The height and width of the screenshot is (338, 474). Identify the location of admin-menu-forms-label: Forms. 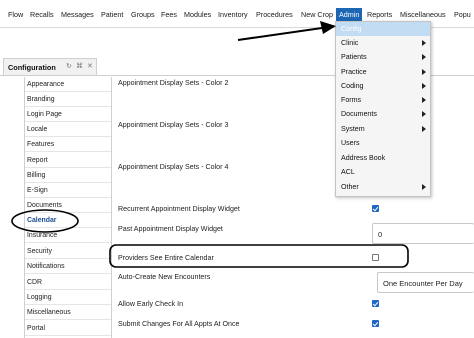
(351, 100).